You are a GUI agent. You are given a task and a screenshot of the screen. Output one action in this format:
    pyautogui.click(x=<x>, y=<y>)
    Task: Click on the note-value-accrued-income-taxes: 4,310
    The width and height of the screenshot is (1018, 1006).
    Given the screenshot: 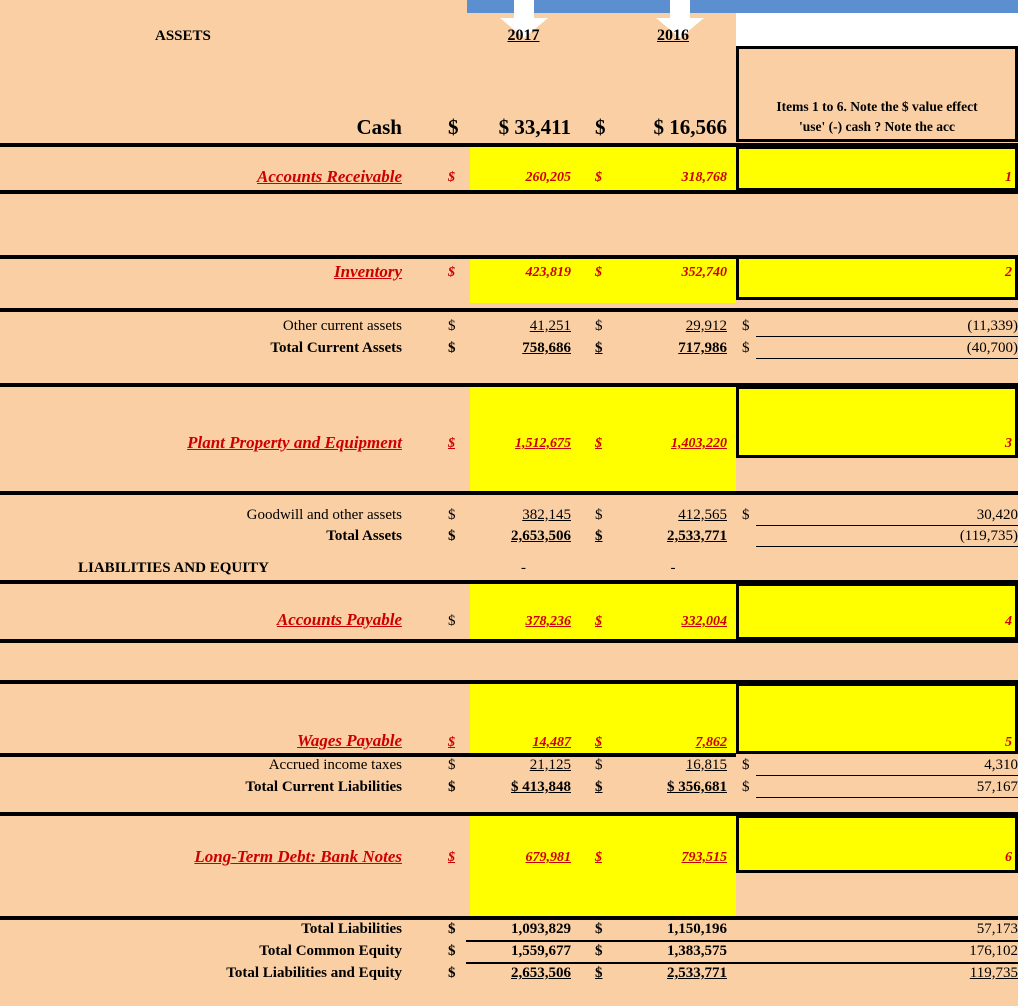 What is the action you would take?
    pyautogui.click(x=887, y=765)
    